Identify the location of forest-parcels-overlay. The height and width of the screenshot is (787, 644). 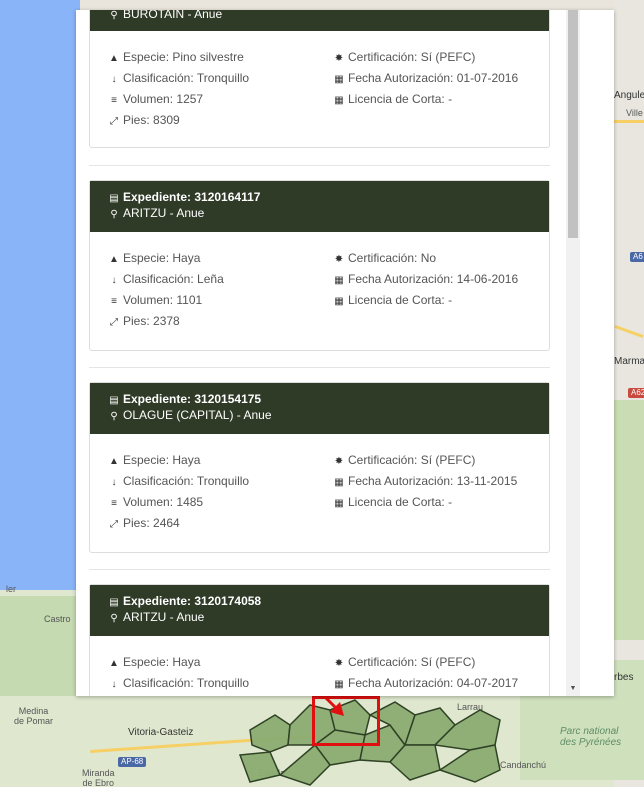
(380, 738).